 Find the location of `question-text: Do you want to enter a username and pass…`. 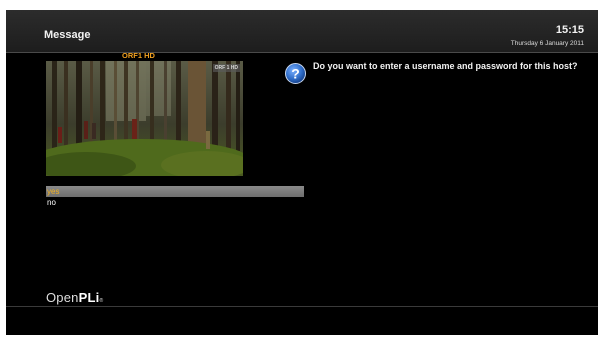

question-text: Do you want to enter a username and pass… is located at coordinates (445, 66).